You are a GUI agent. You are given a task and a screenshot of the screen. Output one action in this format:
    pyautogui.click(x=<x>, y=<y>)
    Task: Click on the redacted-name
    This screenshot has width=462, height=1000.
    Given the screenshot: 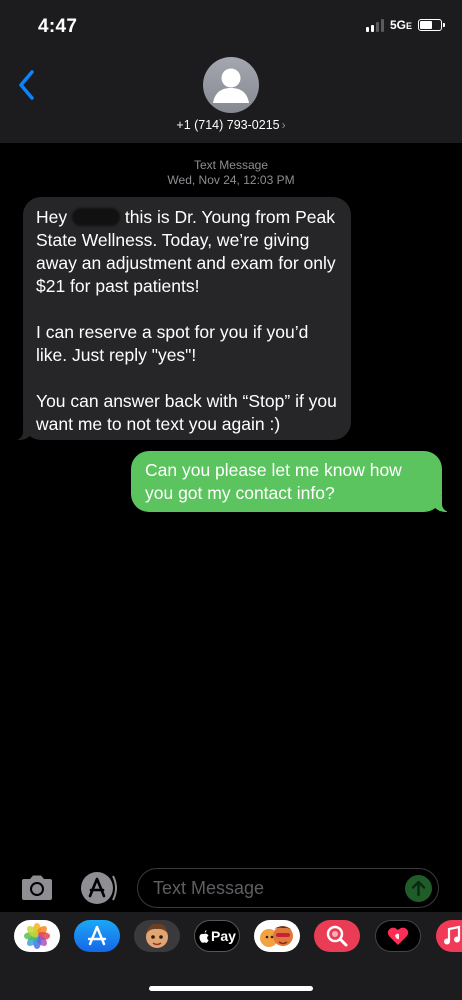 What is the action you would take?
    pyautogui.click(x=96, y=217)
    